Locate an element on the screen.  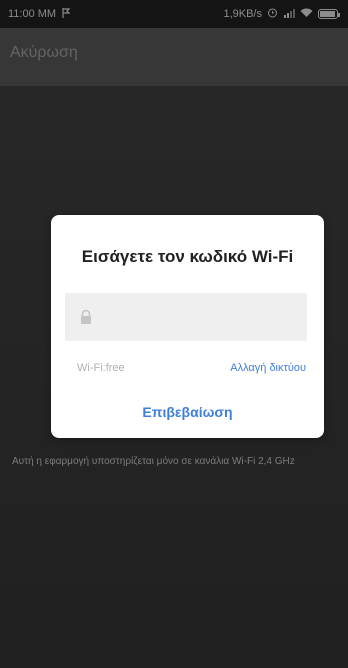
password-field is located at coordinates (186, 317).